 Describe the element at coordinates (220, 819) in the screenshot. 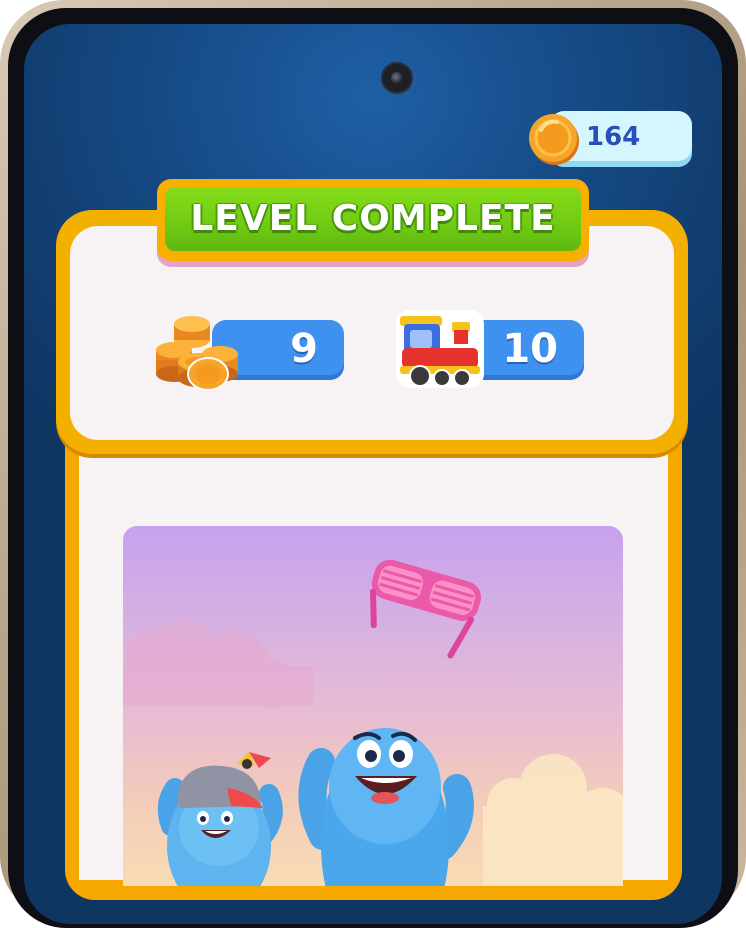

I see `blue-blob-character-small-with-cap` at that location.